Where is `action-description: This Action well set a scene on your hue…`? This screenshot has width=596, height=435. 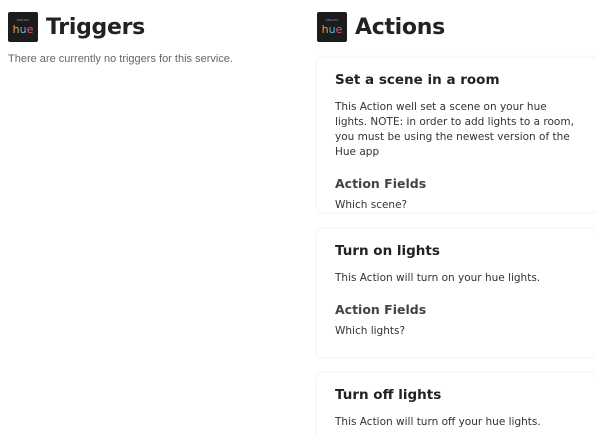 action-description: This Action well set a scene on your hue… is located at coordinates (454, 129).